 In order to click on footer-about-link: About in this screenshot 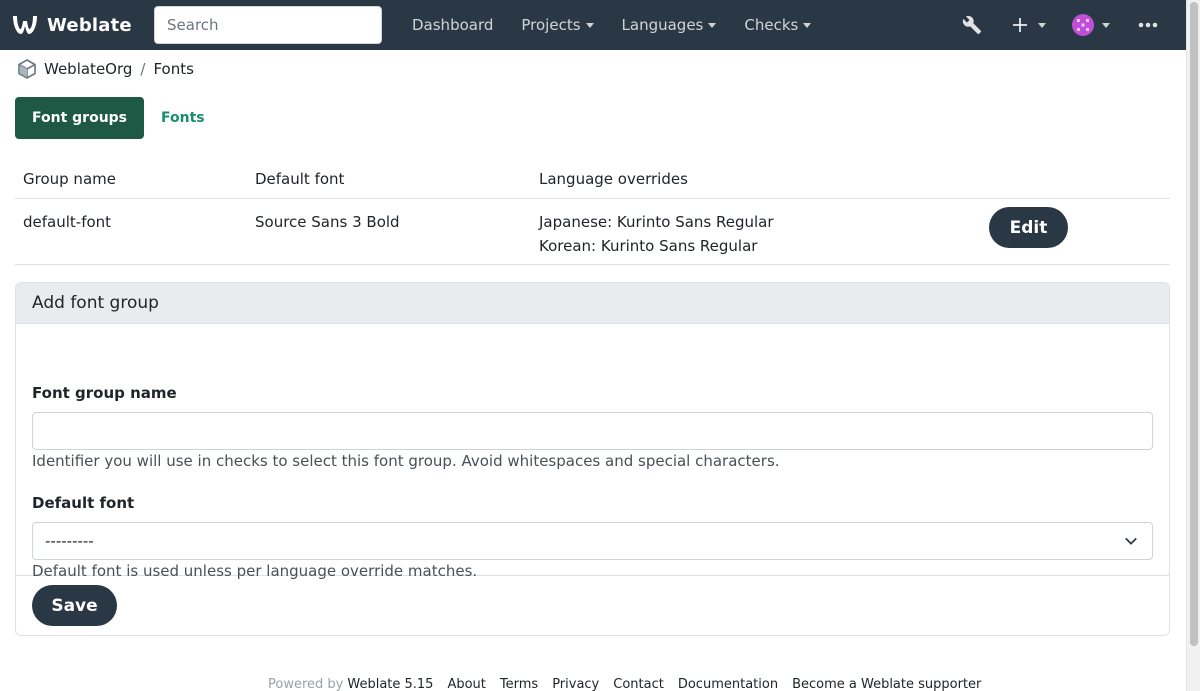, I will do `click(466, 684)`.